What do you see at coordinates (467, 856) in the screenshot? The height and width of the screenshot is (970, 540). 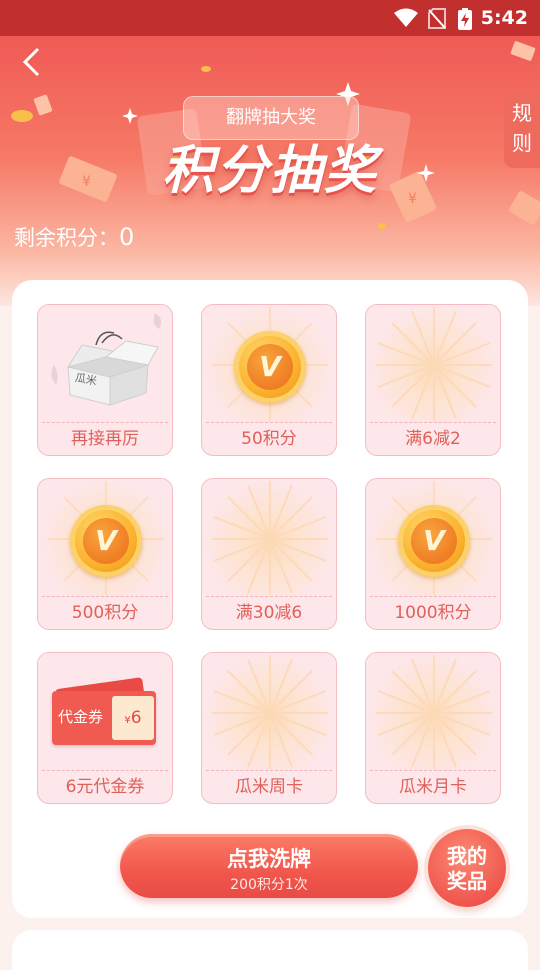 I see `my-prizes-label-1: 我的` at bounding box center [467, 856].